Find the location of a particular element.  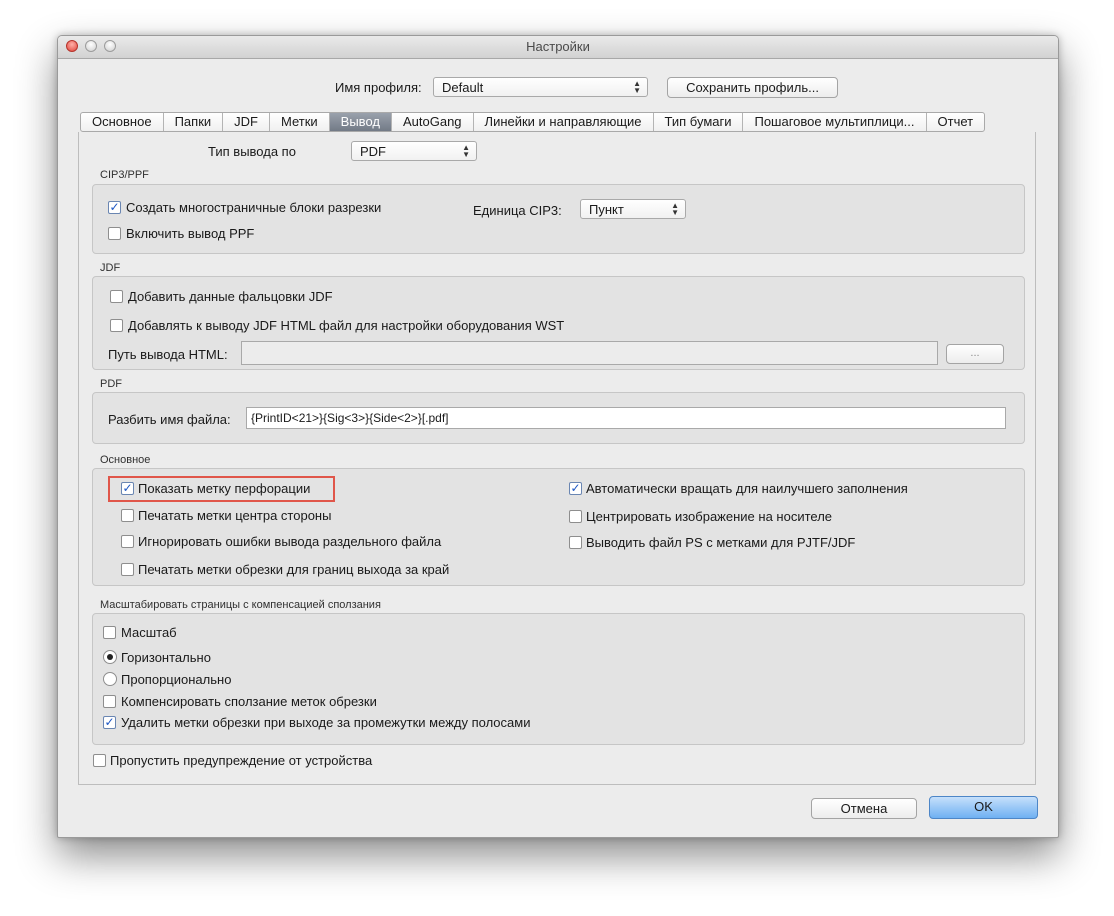

add-html-checkbox is located at coordinates (116, 325).